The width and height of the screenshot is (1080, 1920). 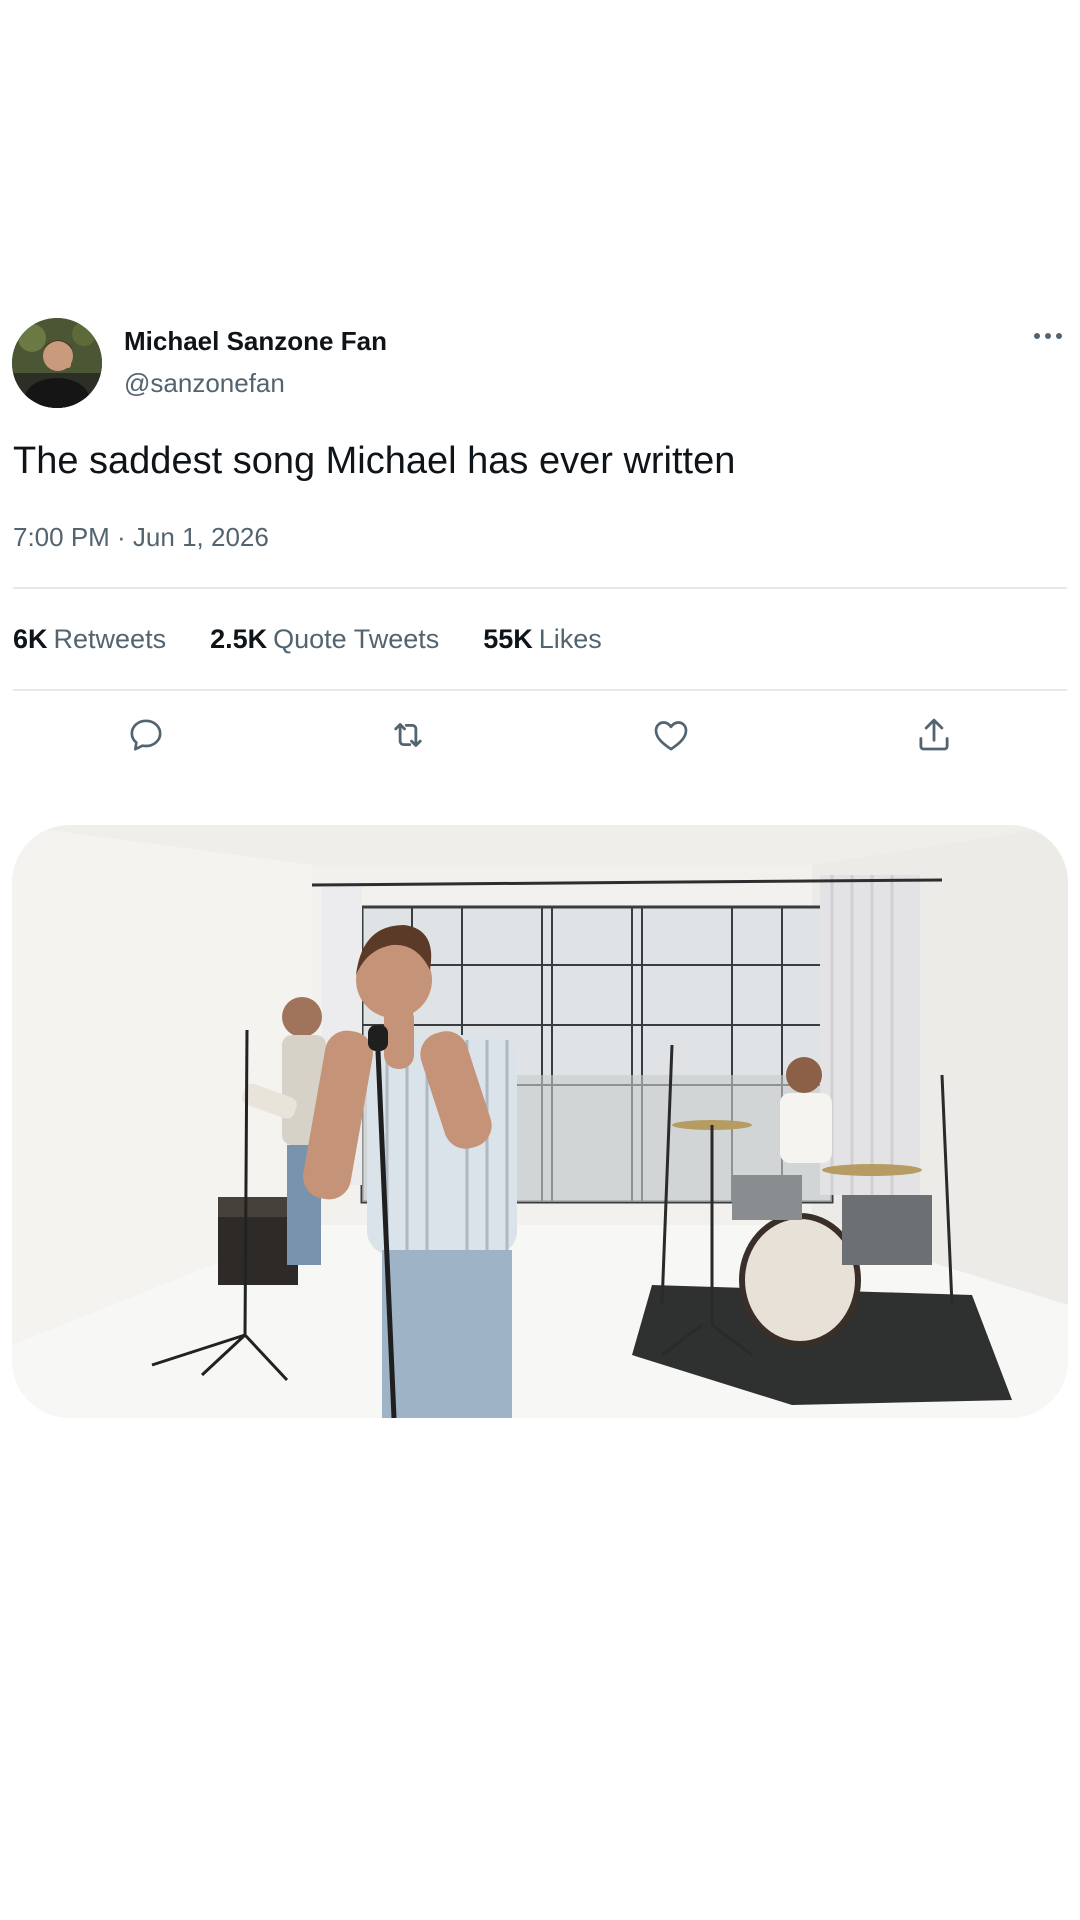 What do you see at coordinates (110, 639) in the screenshot?
I see `retweets-label: Retweets` at bounding box center [110, 639].